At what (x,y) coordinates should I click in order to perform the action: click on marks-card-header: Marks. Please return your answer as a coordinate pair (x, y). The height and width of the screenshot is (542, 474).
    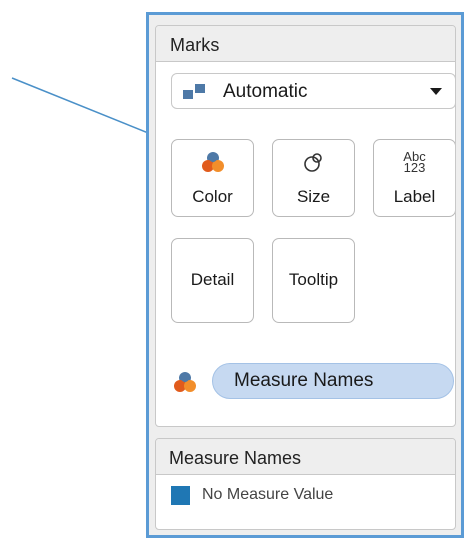
    Looking at the image, I should click on (305, 44).